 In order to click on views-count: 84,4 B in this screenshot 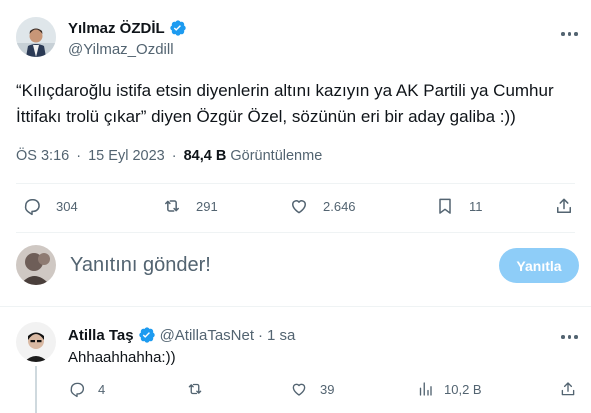, I will do `click(205, 156)`.